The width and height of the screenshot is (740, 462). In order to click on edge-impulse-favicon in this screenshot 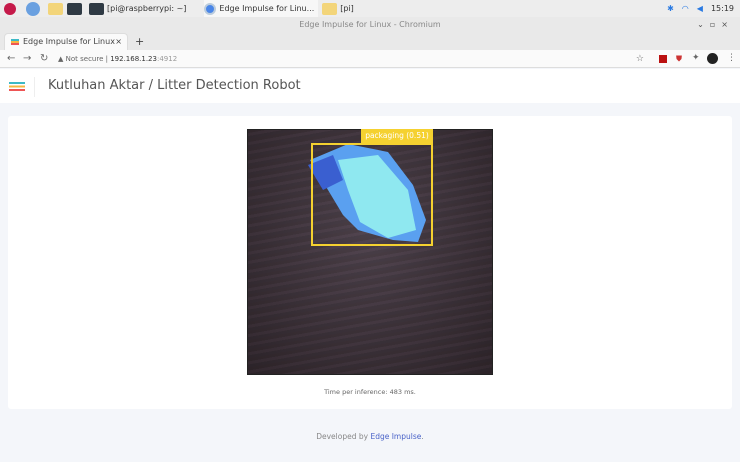, I will do `click(15, 42)`.